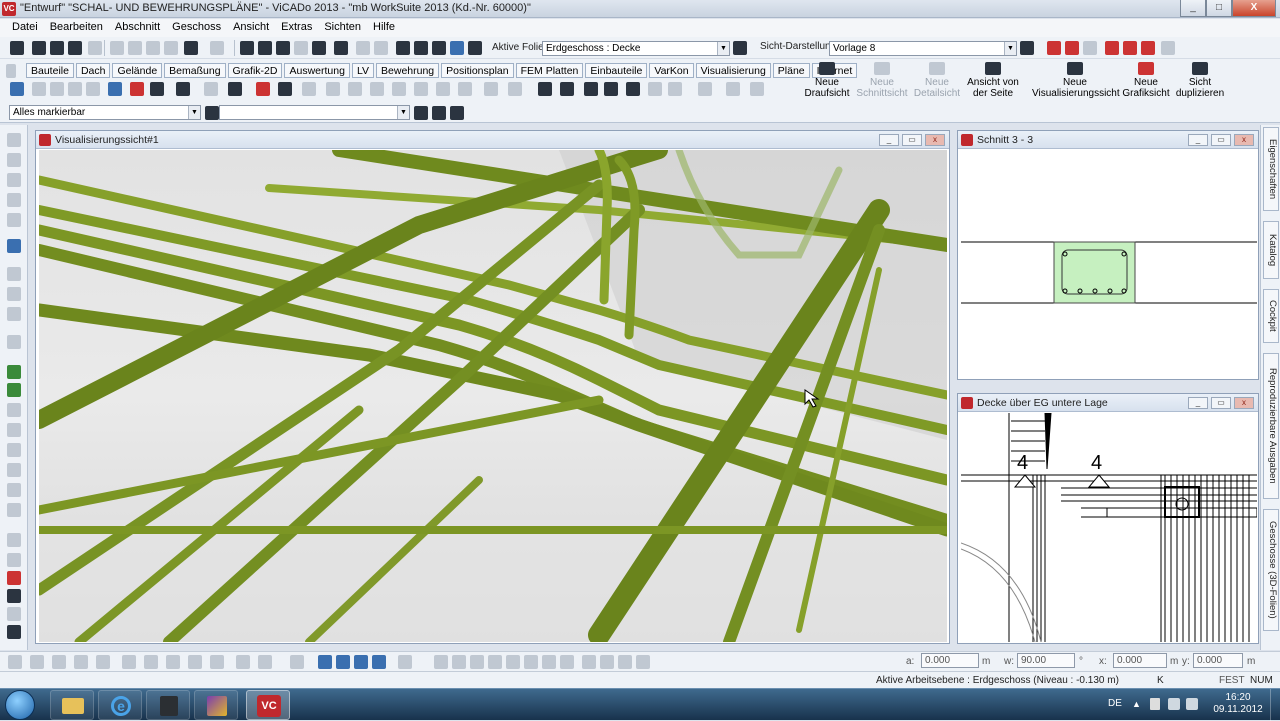  Describe the element at coordinates (137, 28) in the screenshot. I see `menu-abschnitt: Abschnitt` at that location.